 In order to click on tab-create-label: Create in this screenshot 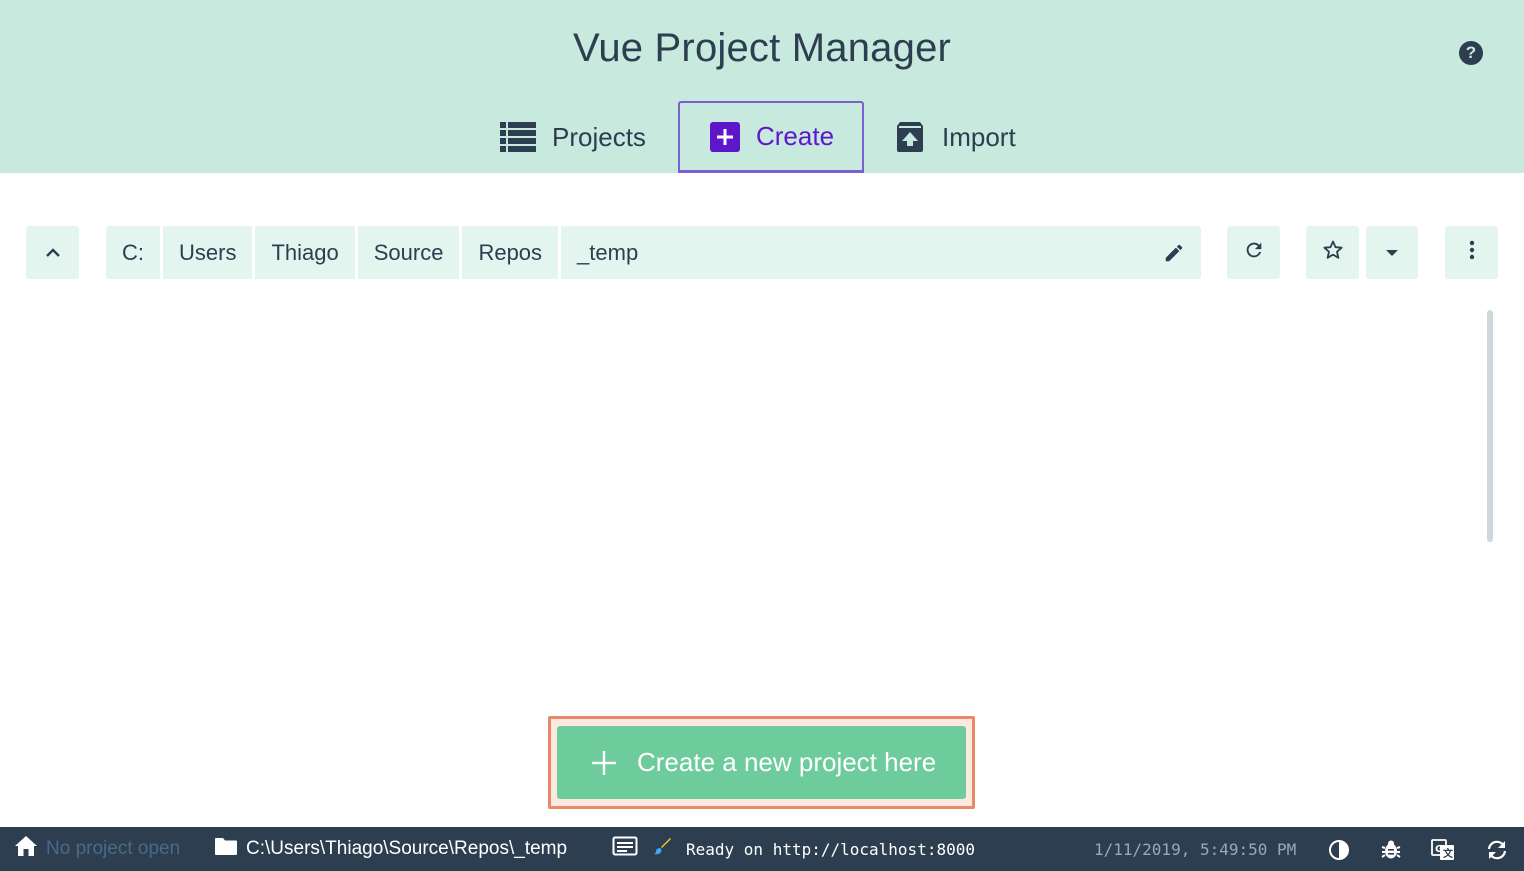, I will do `click(795, 136)`.